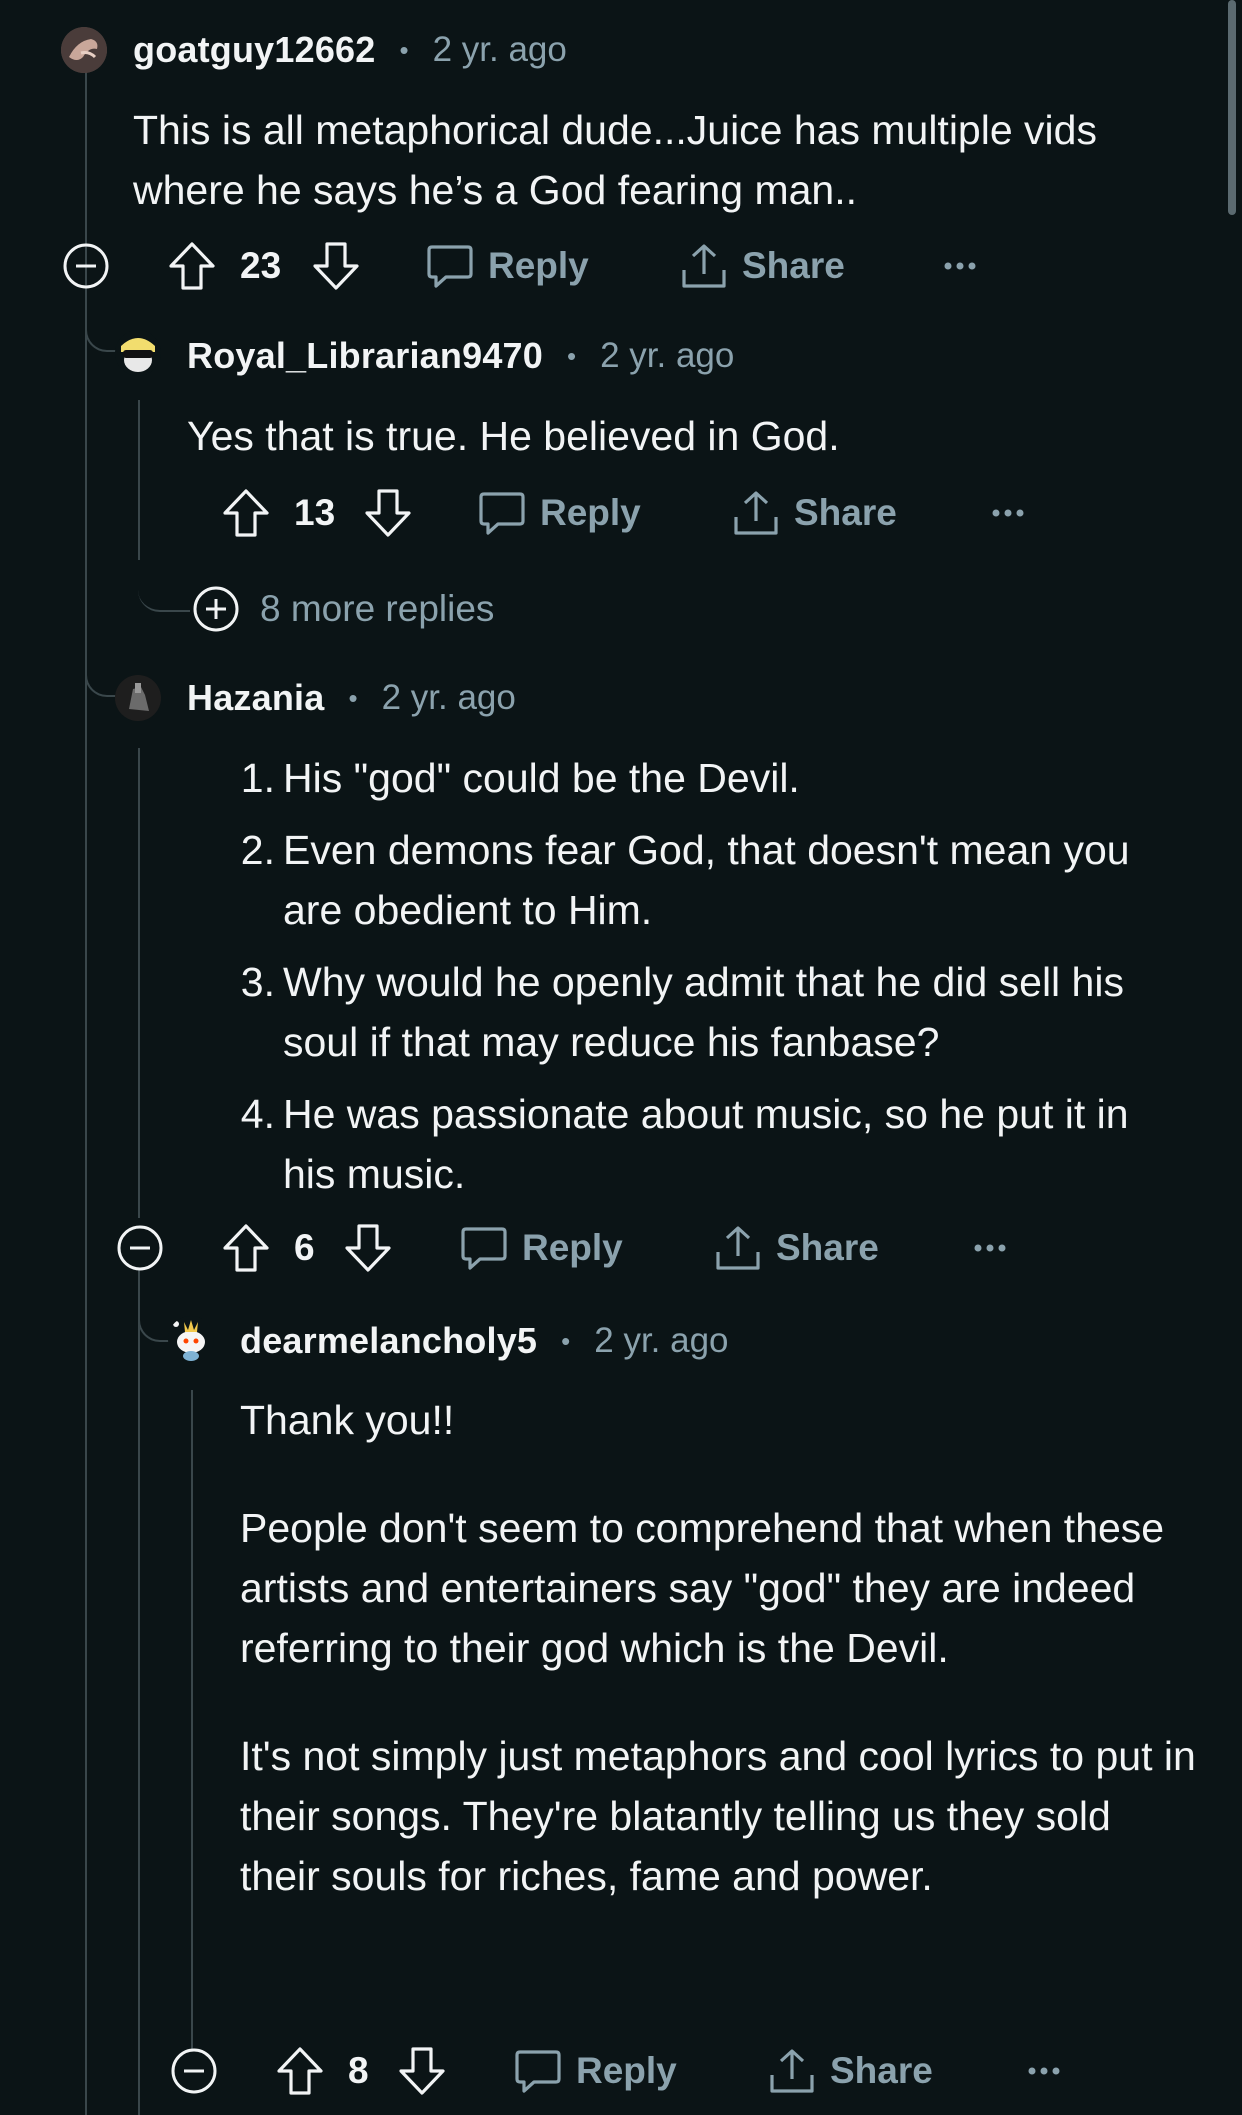  I want to click on thread-curve-more-replies, so click(164, 576).